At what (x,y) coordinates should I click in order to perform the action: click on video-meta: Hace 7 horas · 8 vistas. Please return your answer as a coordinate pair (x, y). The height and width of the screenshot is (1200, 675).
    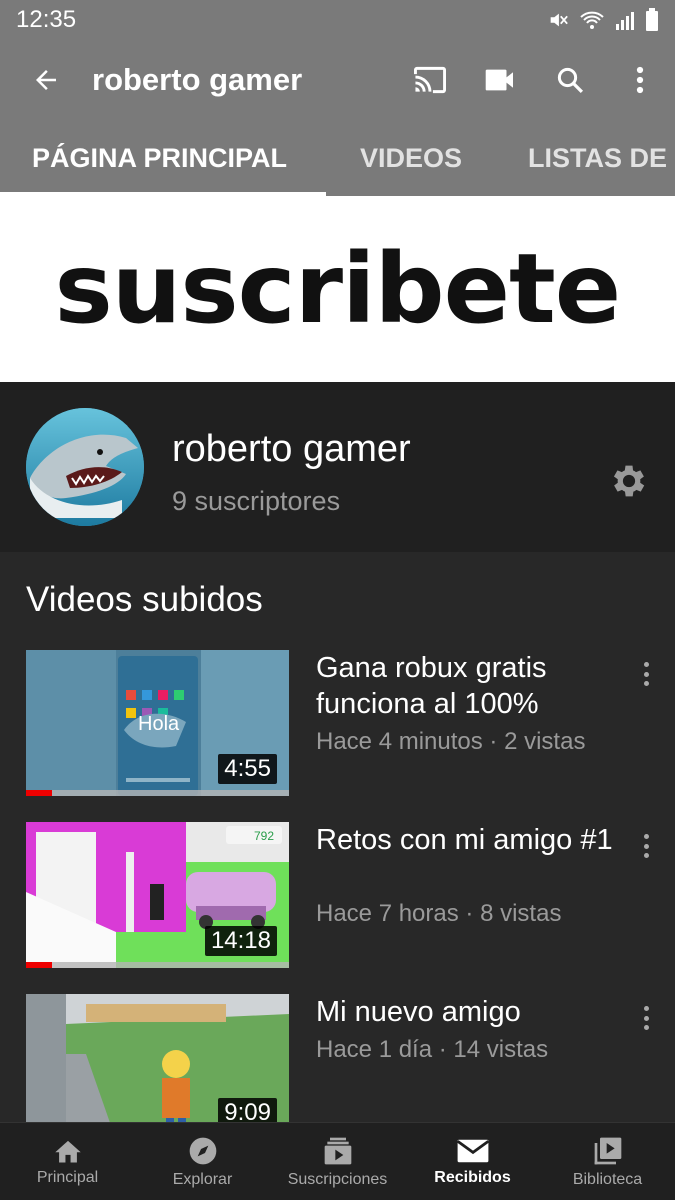
    Looking at the image, I should click on (439, 913).